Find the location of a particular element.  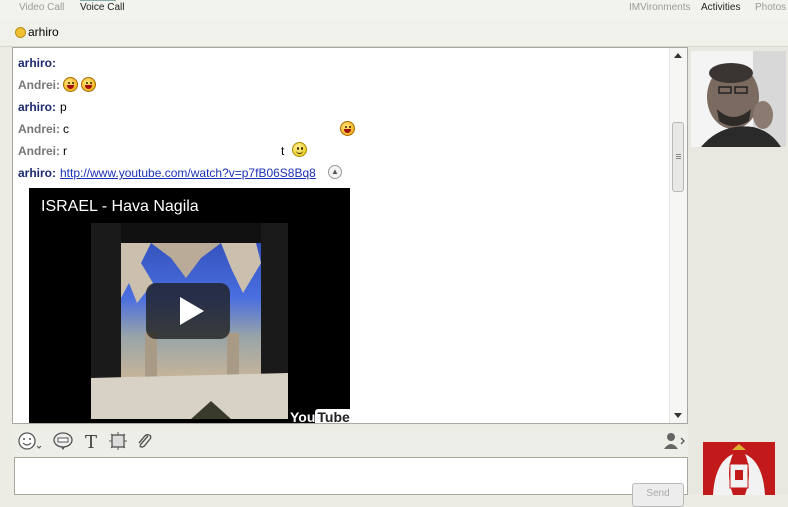

play-icon is located at coordinates (192, 311).